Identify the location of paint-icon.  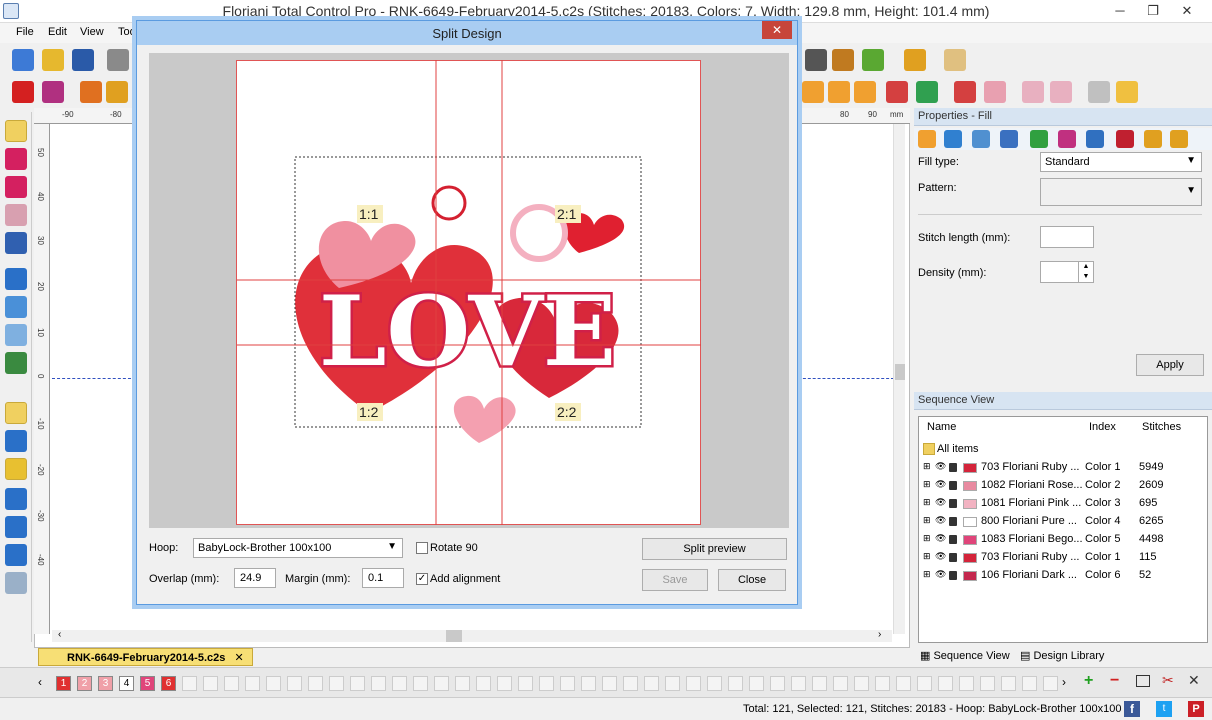
(873, 60).